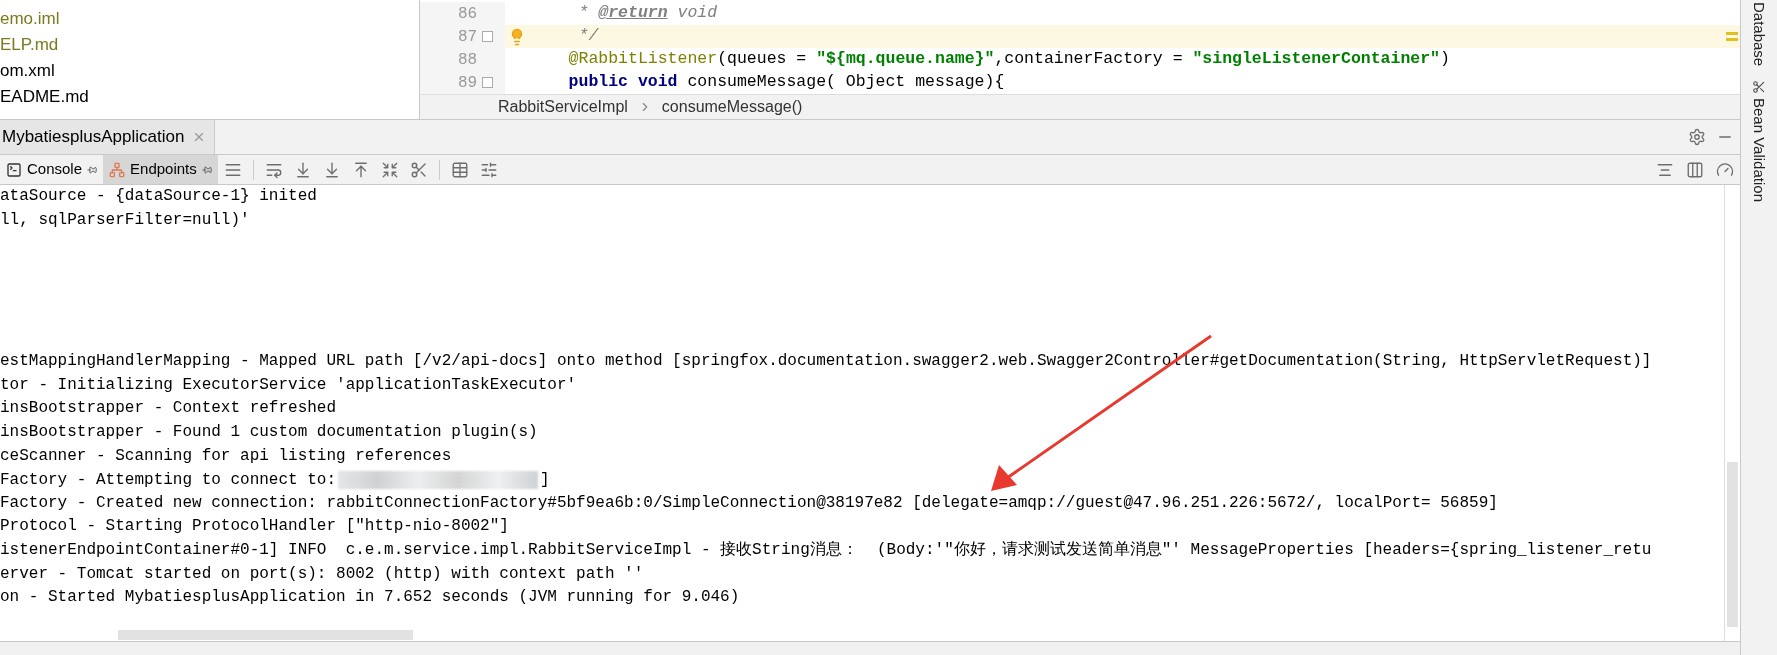  I want to click on line-number: 86, so click(468, 14).